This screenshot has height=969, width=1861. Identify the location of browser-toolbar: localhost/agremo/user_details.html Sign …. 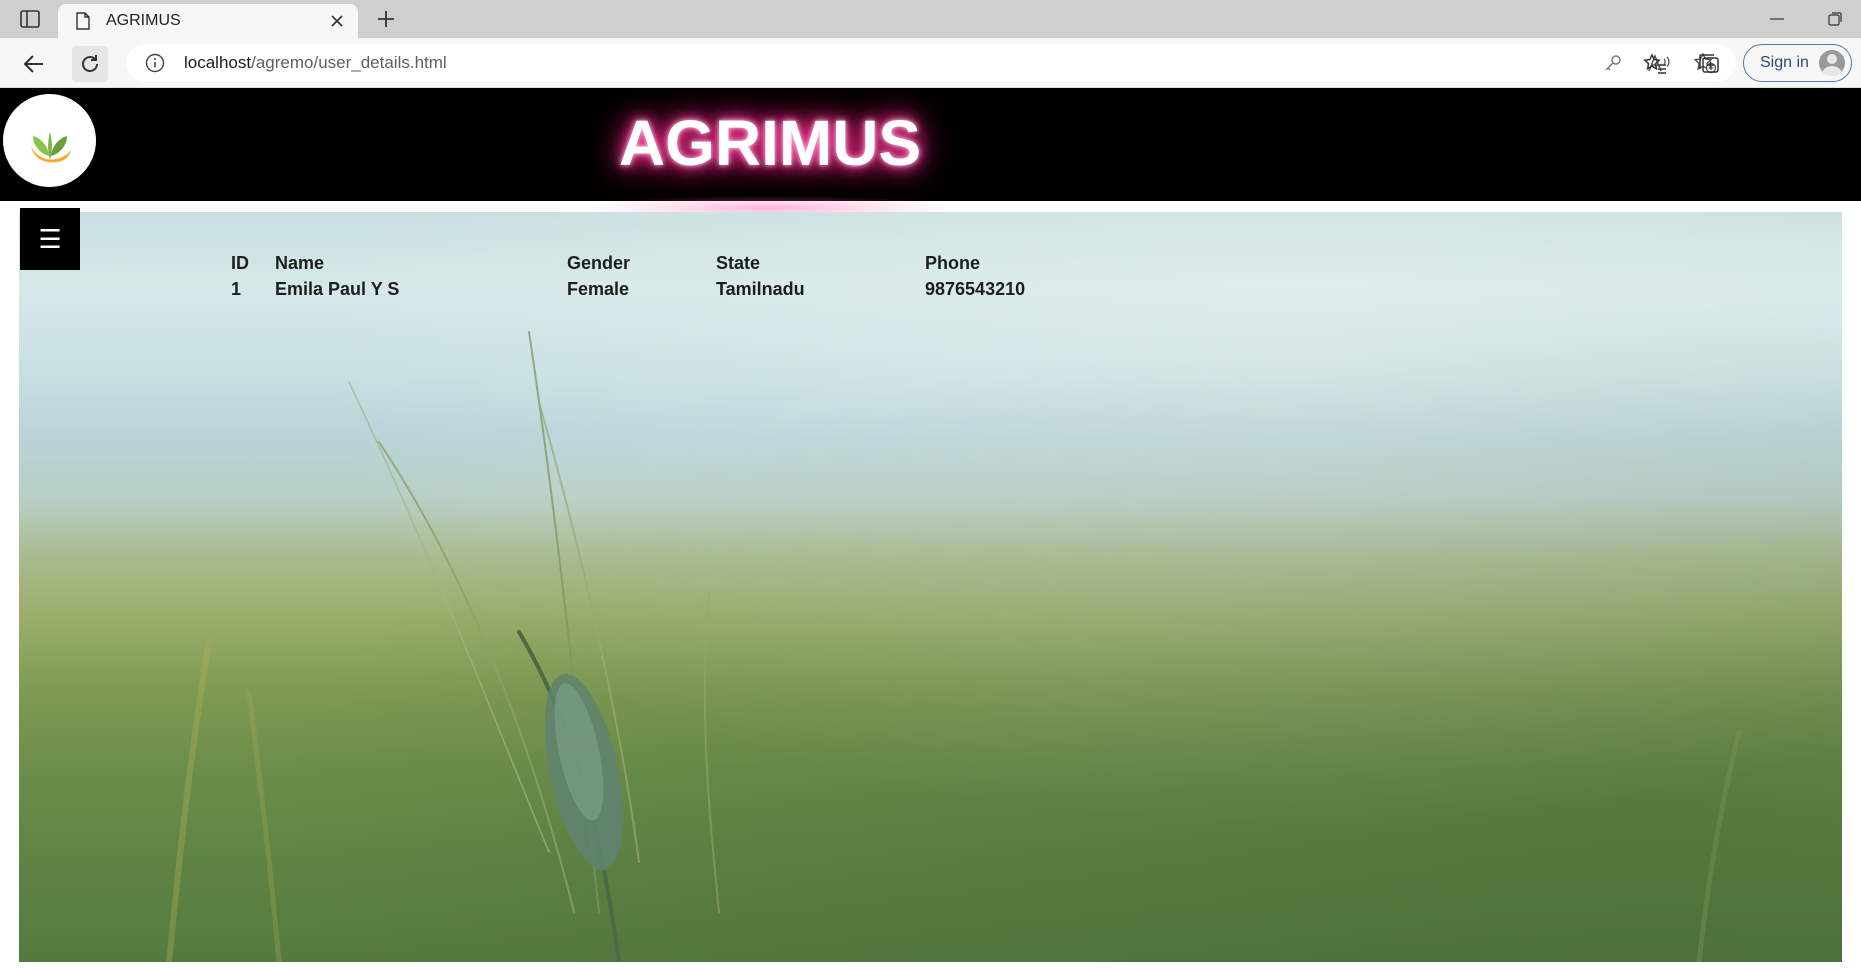
(930, 63).